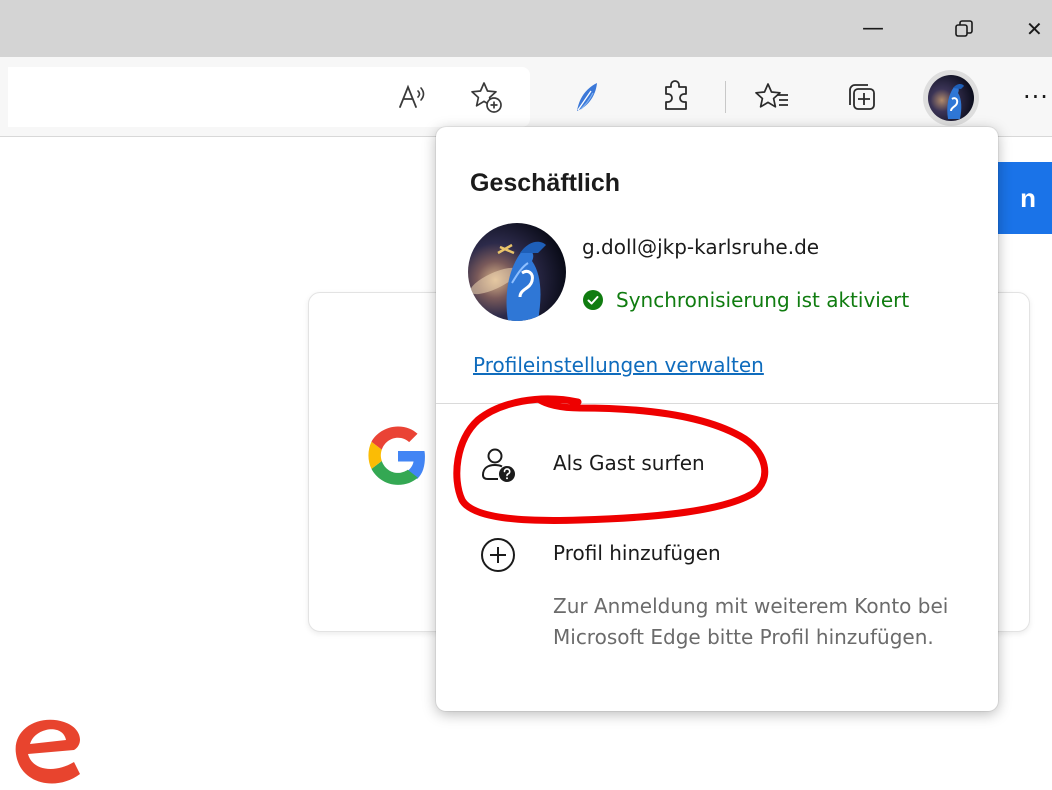  Describe the element at coordinates (498, 555) in the screenshot. I see `add-circle-icon` at that location.